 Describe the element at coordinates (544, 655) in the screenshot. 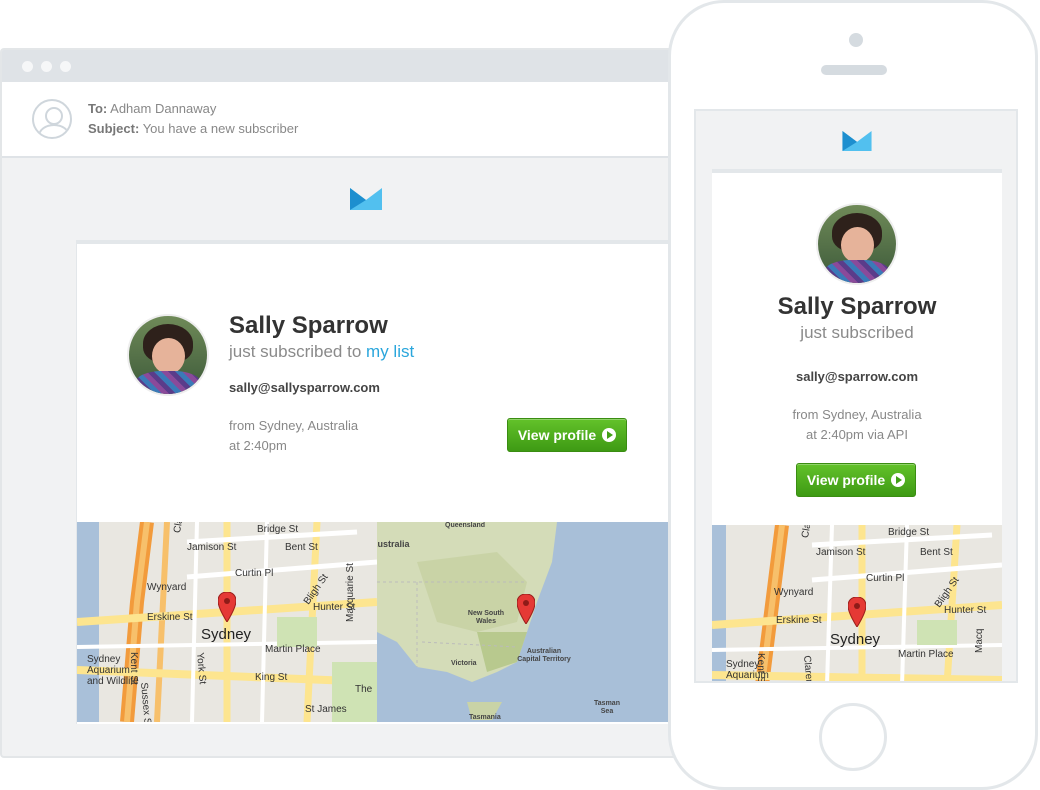

I see `region-label: Australian Capital Territory` at that location.